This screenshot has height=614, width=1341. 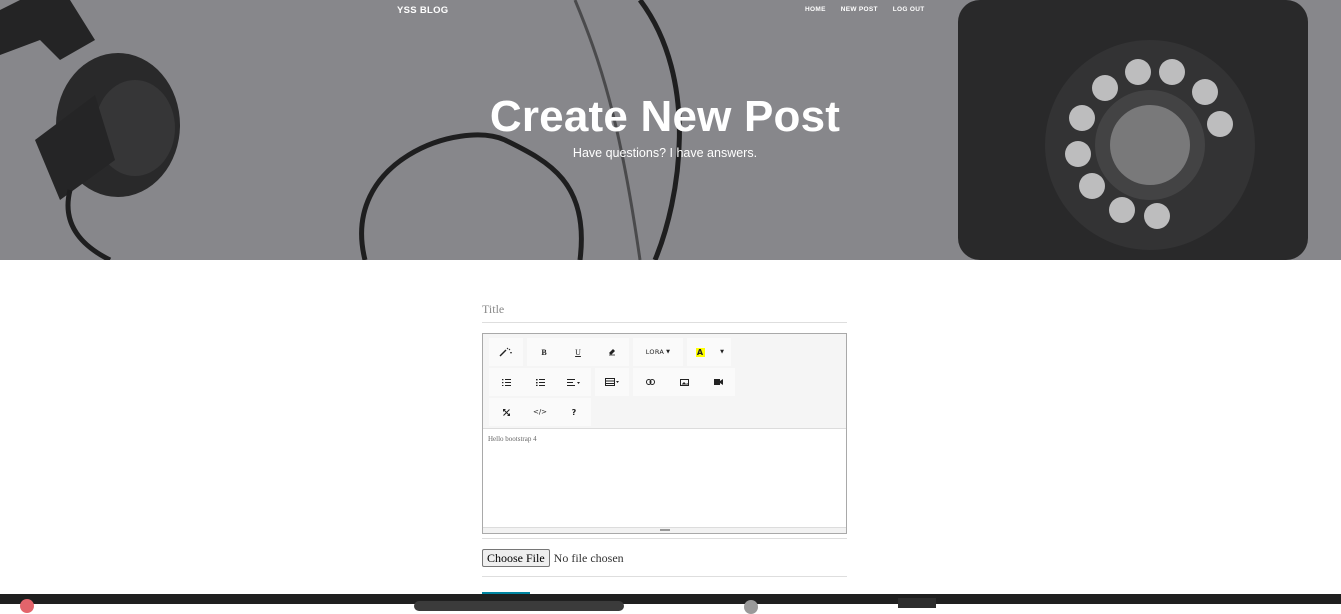 I want to click on editor-toolbar: B U LORA ▼ A ▼ </> ?, so click(x=664, y=381).